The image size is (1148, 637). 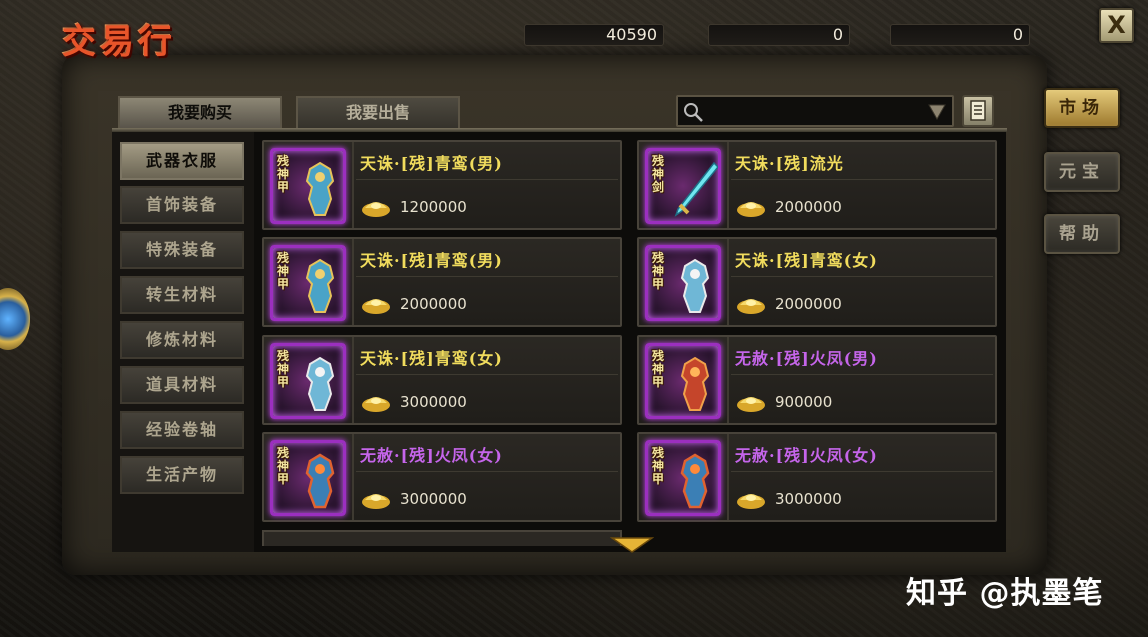 What do you see at coordinates (632, 545) in the screenshot?
I see `scroll-down-arrow-icon` at bounding box center [632, 545].